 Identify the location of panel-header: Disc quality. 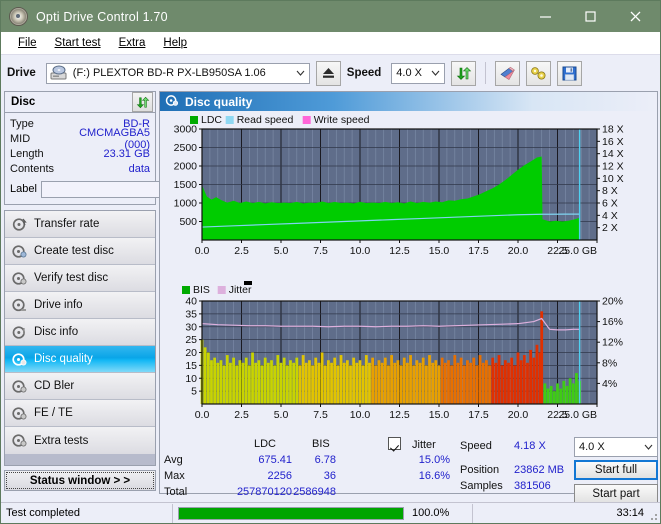
(408, 101).